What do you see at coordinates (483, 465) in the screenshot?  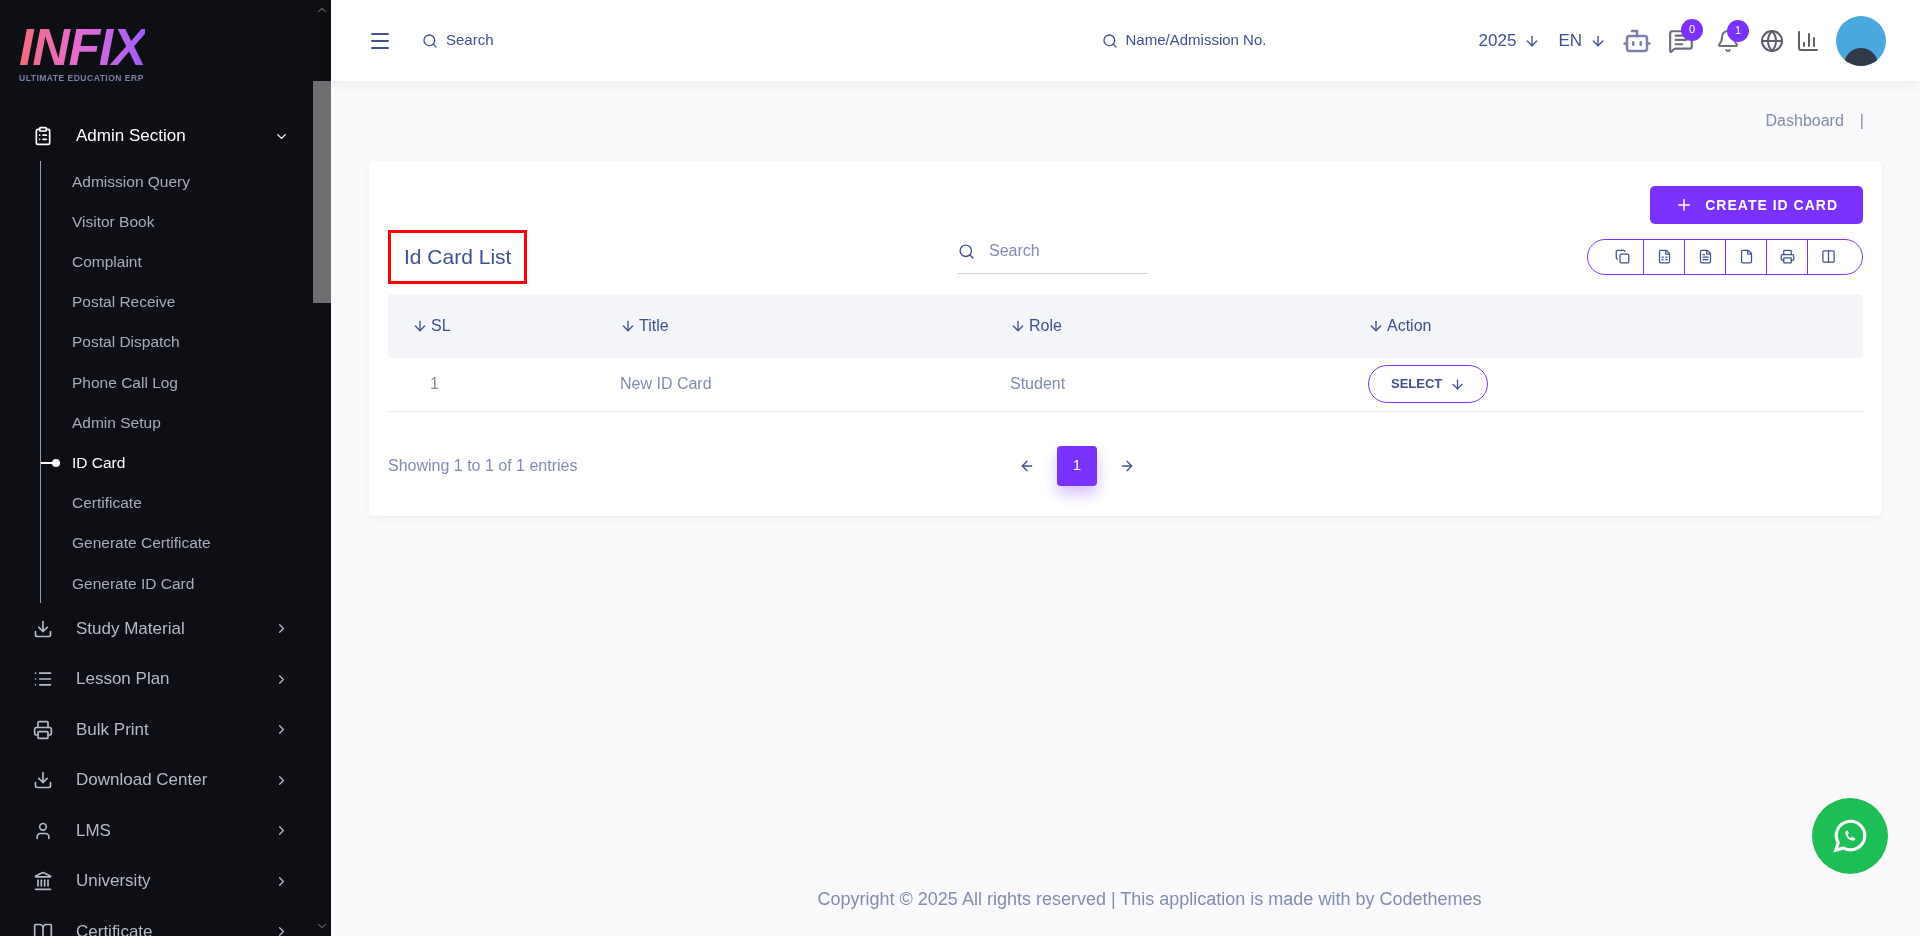 I see `entries-info: Showing 1 to 1 of 1 entries` at bounding box center [483, 465].